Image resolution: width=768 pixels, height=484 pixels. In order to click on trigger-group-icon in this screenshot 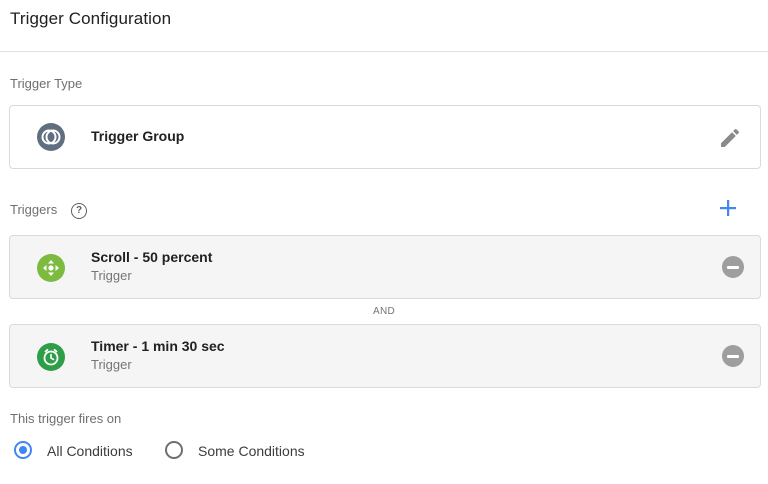, I will do `click(51, 137)`.